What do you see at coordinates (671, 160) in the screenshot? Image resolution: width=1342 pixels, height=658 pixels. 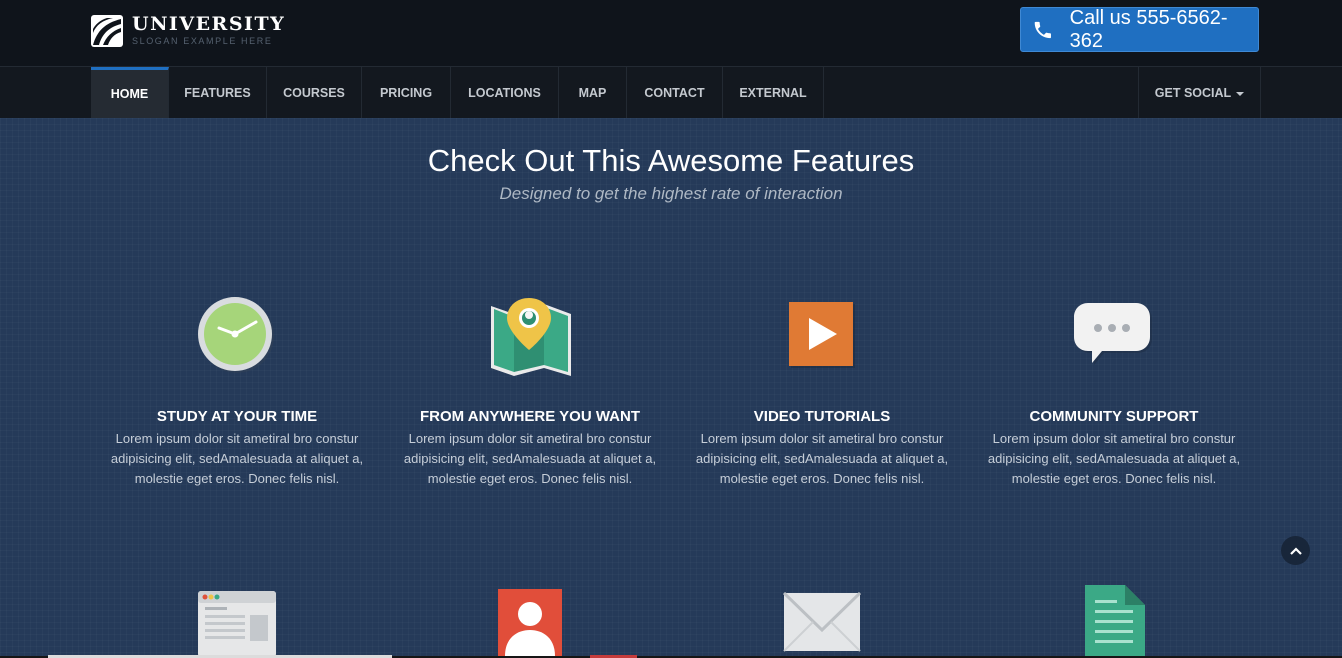 I see `section-title: Check Out This Awesome Features` at bounding box center [671, 160].